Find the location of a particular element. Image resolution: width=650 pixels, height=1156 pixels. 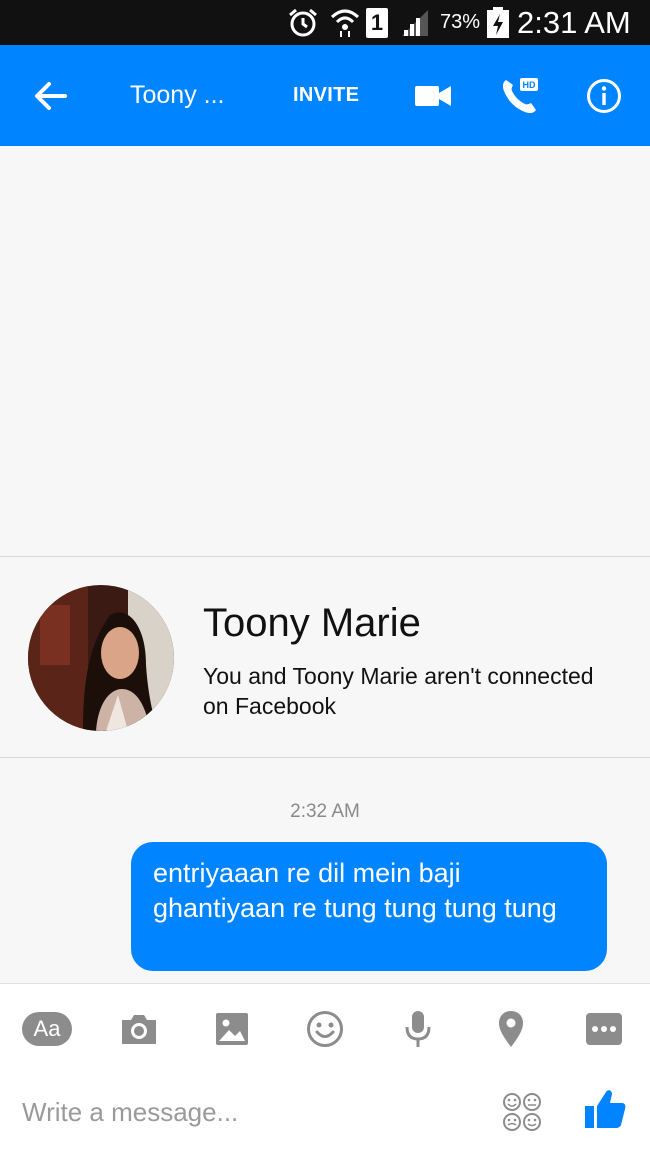

back-arrow-icon is located at coordinates (51, 95).